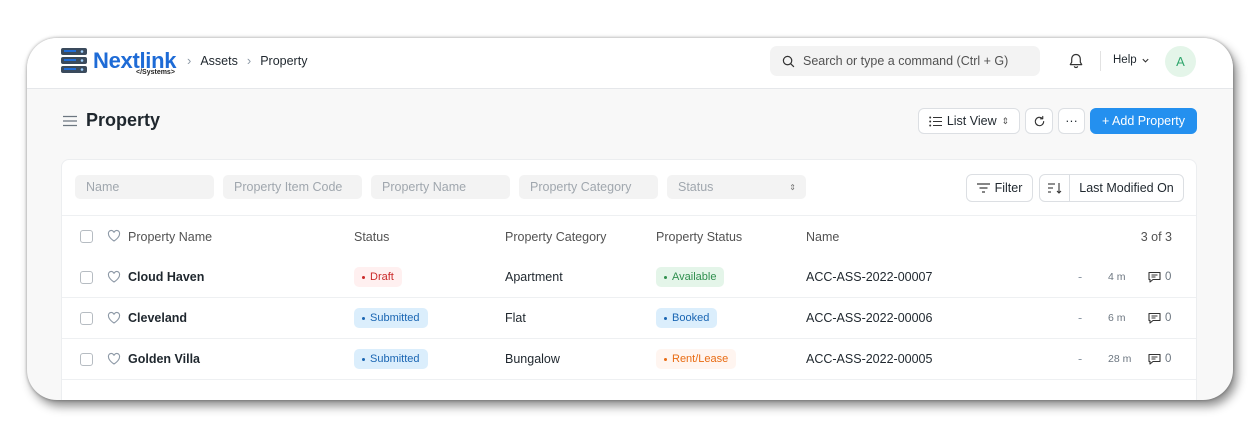  What do you see at coordinates (690, 277) in the screenshot?
I see `property-status-badge: Available` at bounding box center [690, 277].